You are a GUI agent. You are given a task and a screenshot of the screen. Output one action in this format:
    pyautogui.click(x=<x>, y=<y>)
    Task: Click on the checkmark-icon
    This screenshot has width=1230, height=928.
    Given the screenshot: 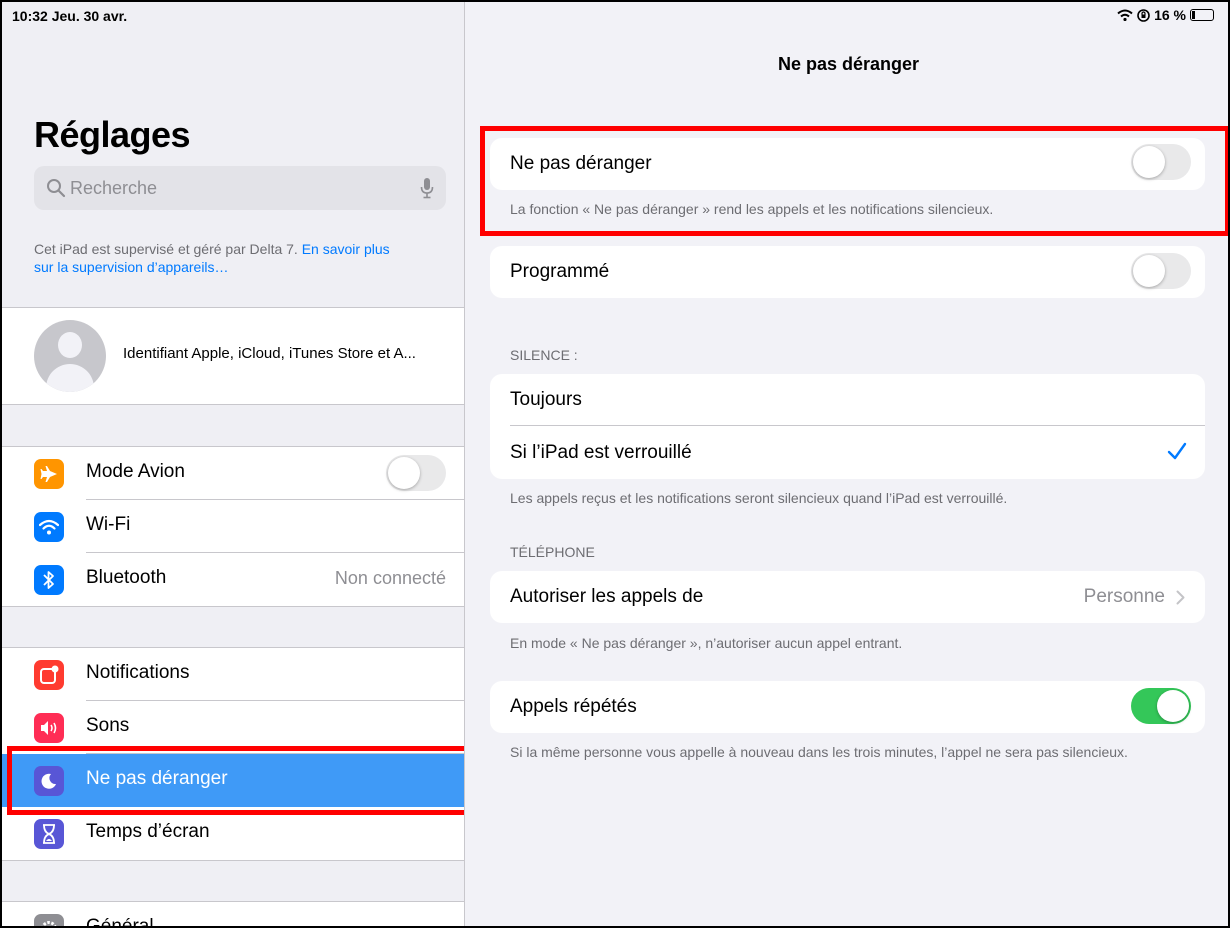 What is the action you would take?
    pyautogui.click(x=1177, y=451)
    